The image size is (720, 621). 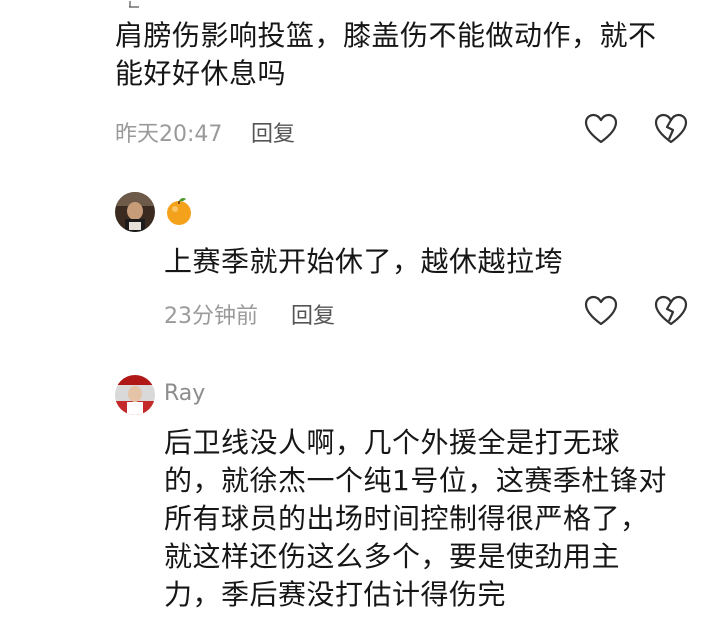 I want to click on comment-1-timestamp: 昨天20:47, so click(x=169, y=134).